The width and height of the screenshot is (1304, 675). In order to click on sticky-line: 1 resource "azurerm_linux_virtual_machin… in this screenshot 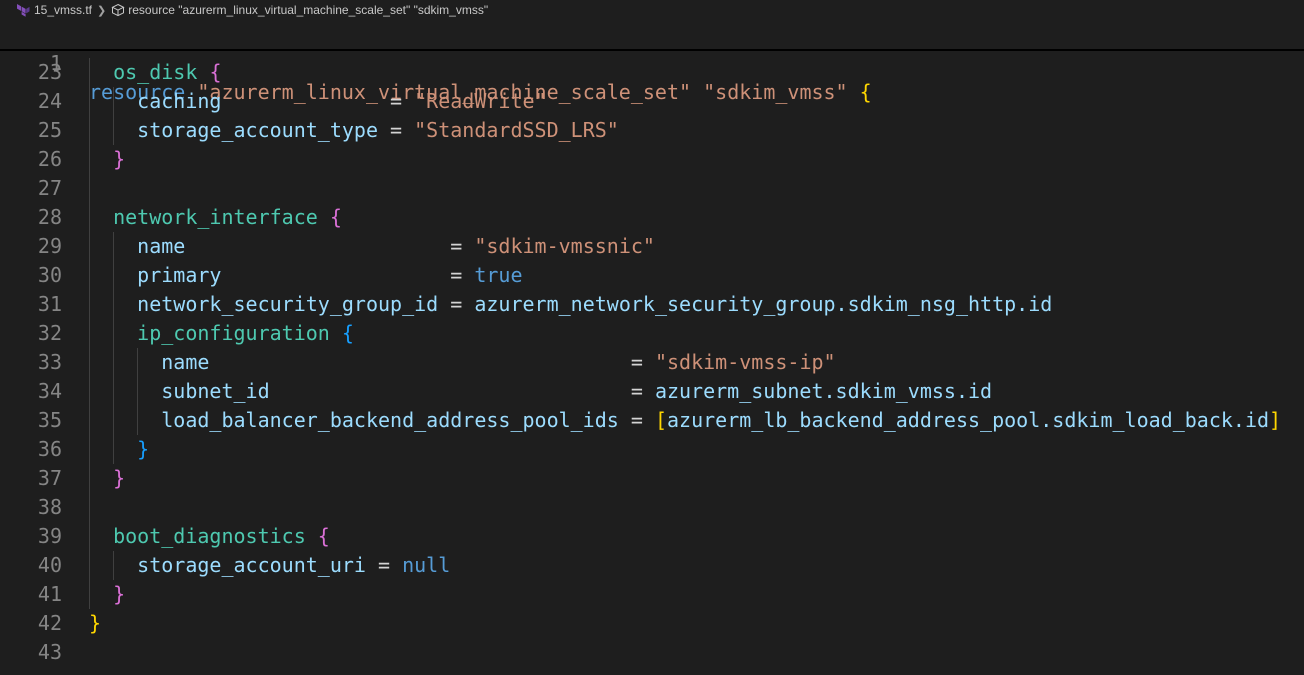, I will do `click(652, 62)`.